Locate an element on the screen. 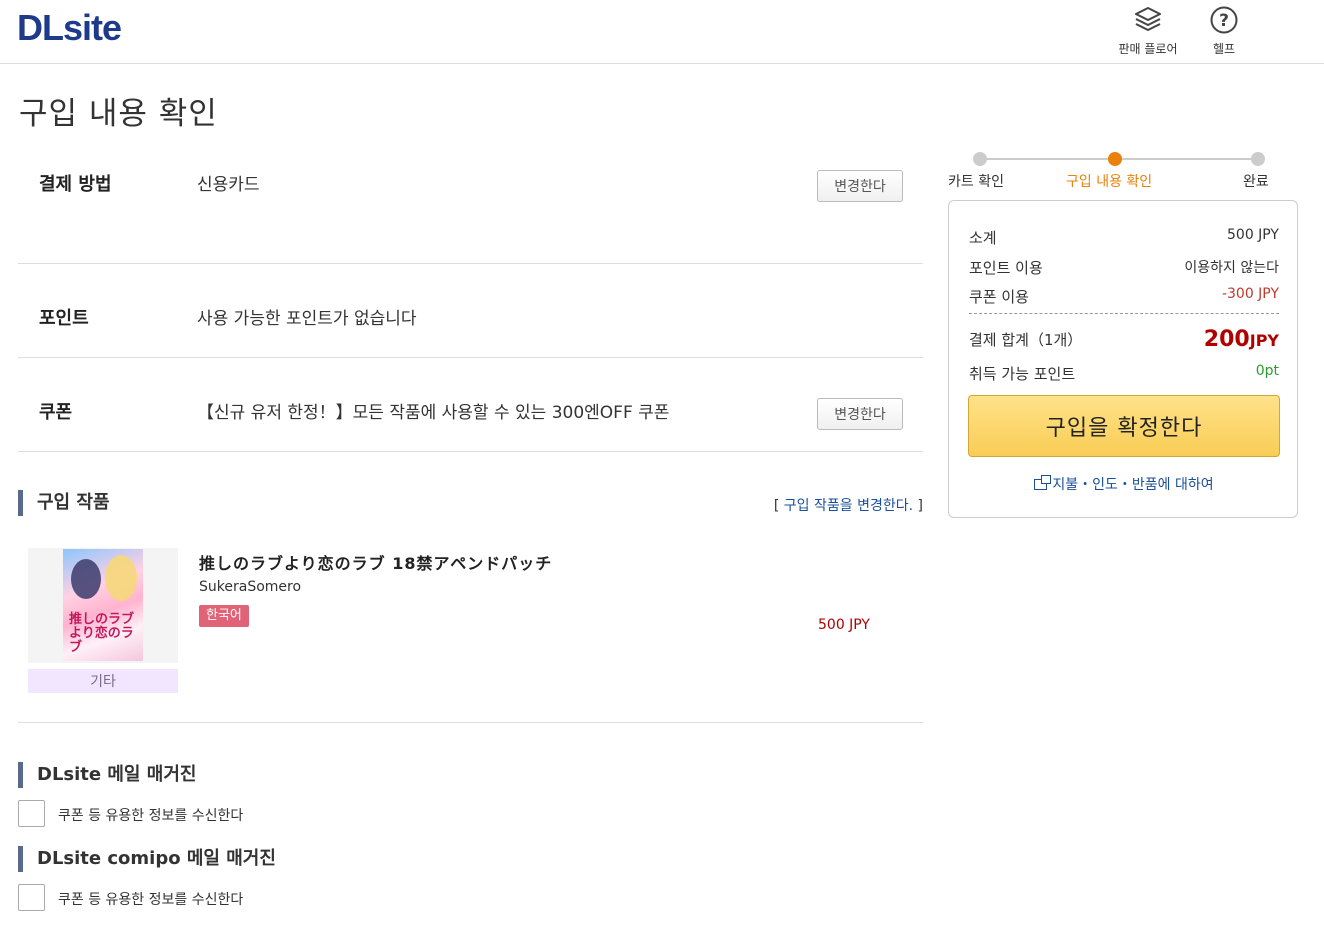 This screenshot has width=1324, height=949. newsletter-dlsite-checkbox-label: 쿠폰 등 유용한 정보를 수신한다 is located at coordinates (150, 815).